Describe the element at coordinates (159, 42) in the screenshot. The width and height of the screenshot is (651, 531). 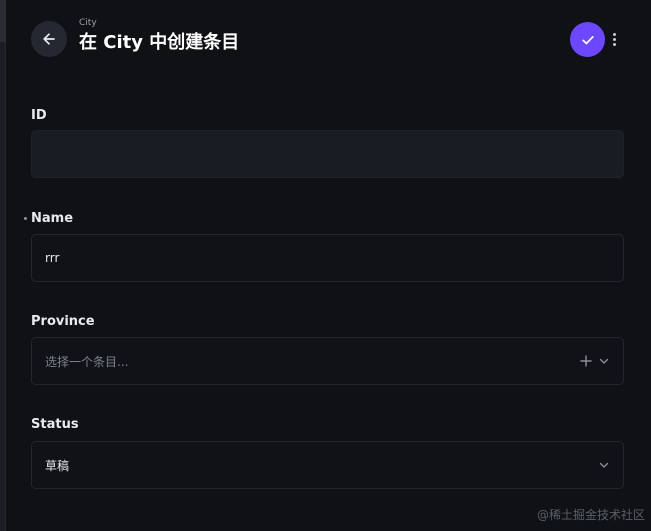
I see `page-title: 在 City 中创建条目` at that location.